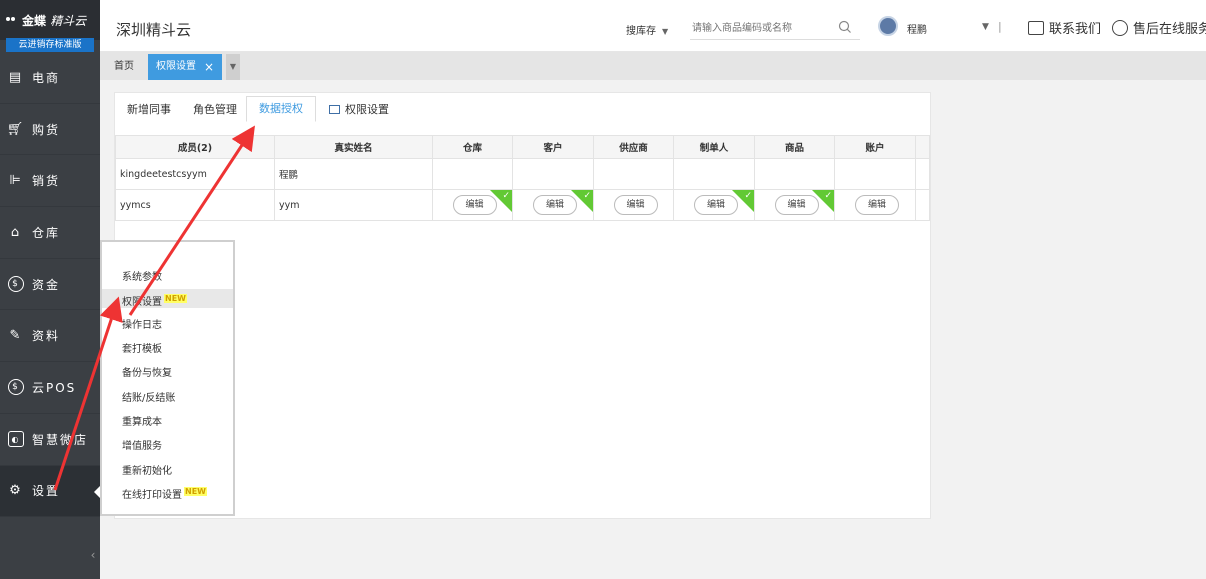 The image size is (1206, 579). I want to click on nav-label: 仓库, so click(46, 232).